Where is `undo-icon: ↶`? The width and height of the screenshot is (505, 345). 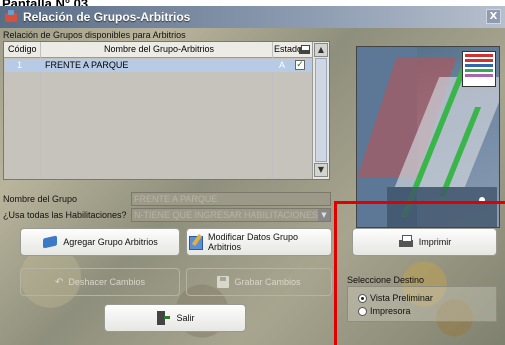 undo-icon: ↶ is located at coordinates (59, 282).